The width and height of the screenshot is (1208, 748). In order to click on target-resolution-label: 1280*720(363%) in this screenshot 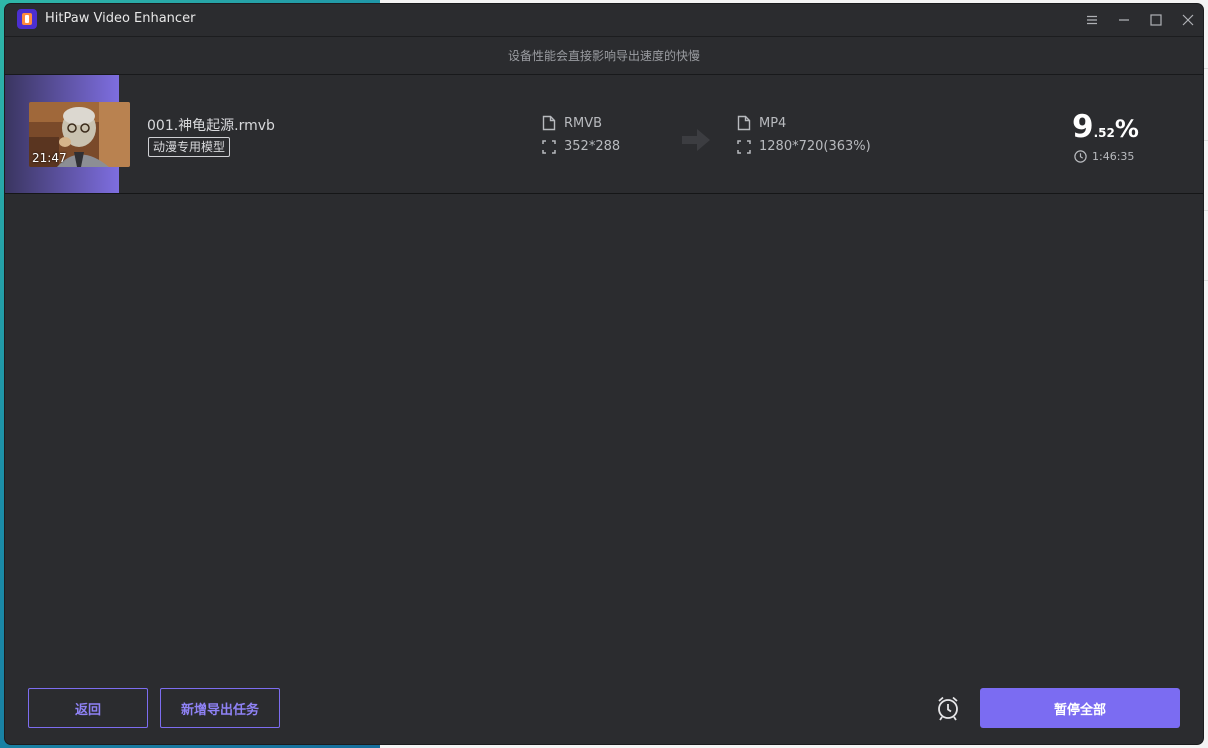, I will do `click(815, 146)`.